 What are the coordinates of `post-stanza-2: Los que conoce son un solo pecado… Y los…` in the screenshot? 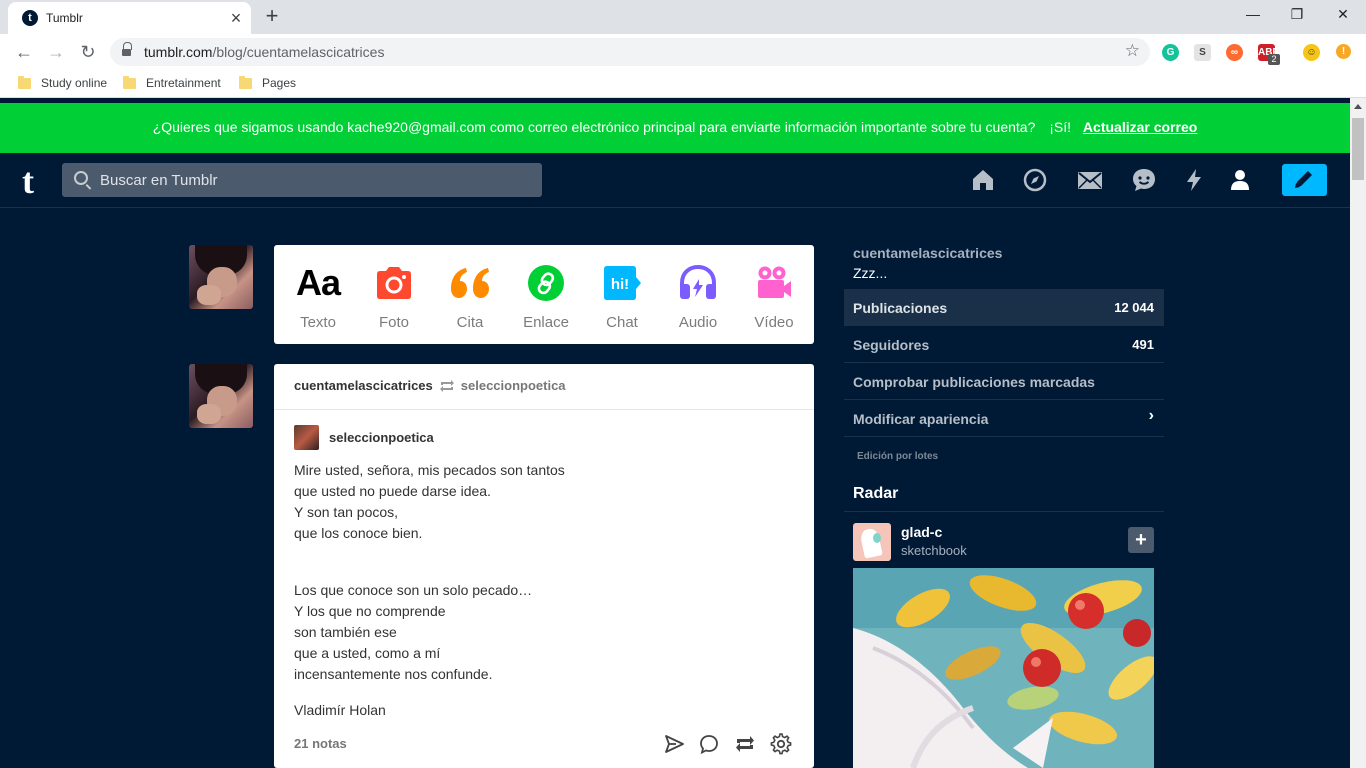 It's located at (413, 632).